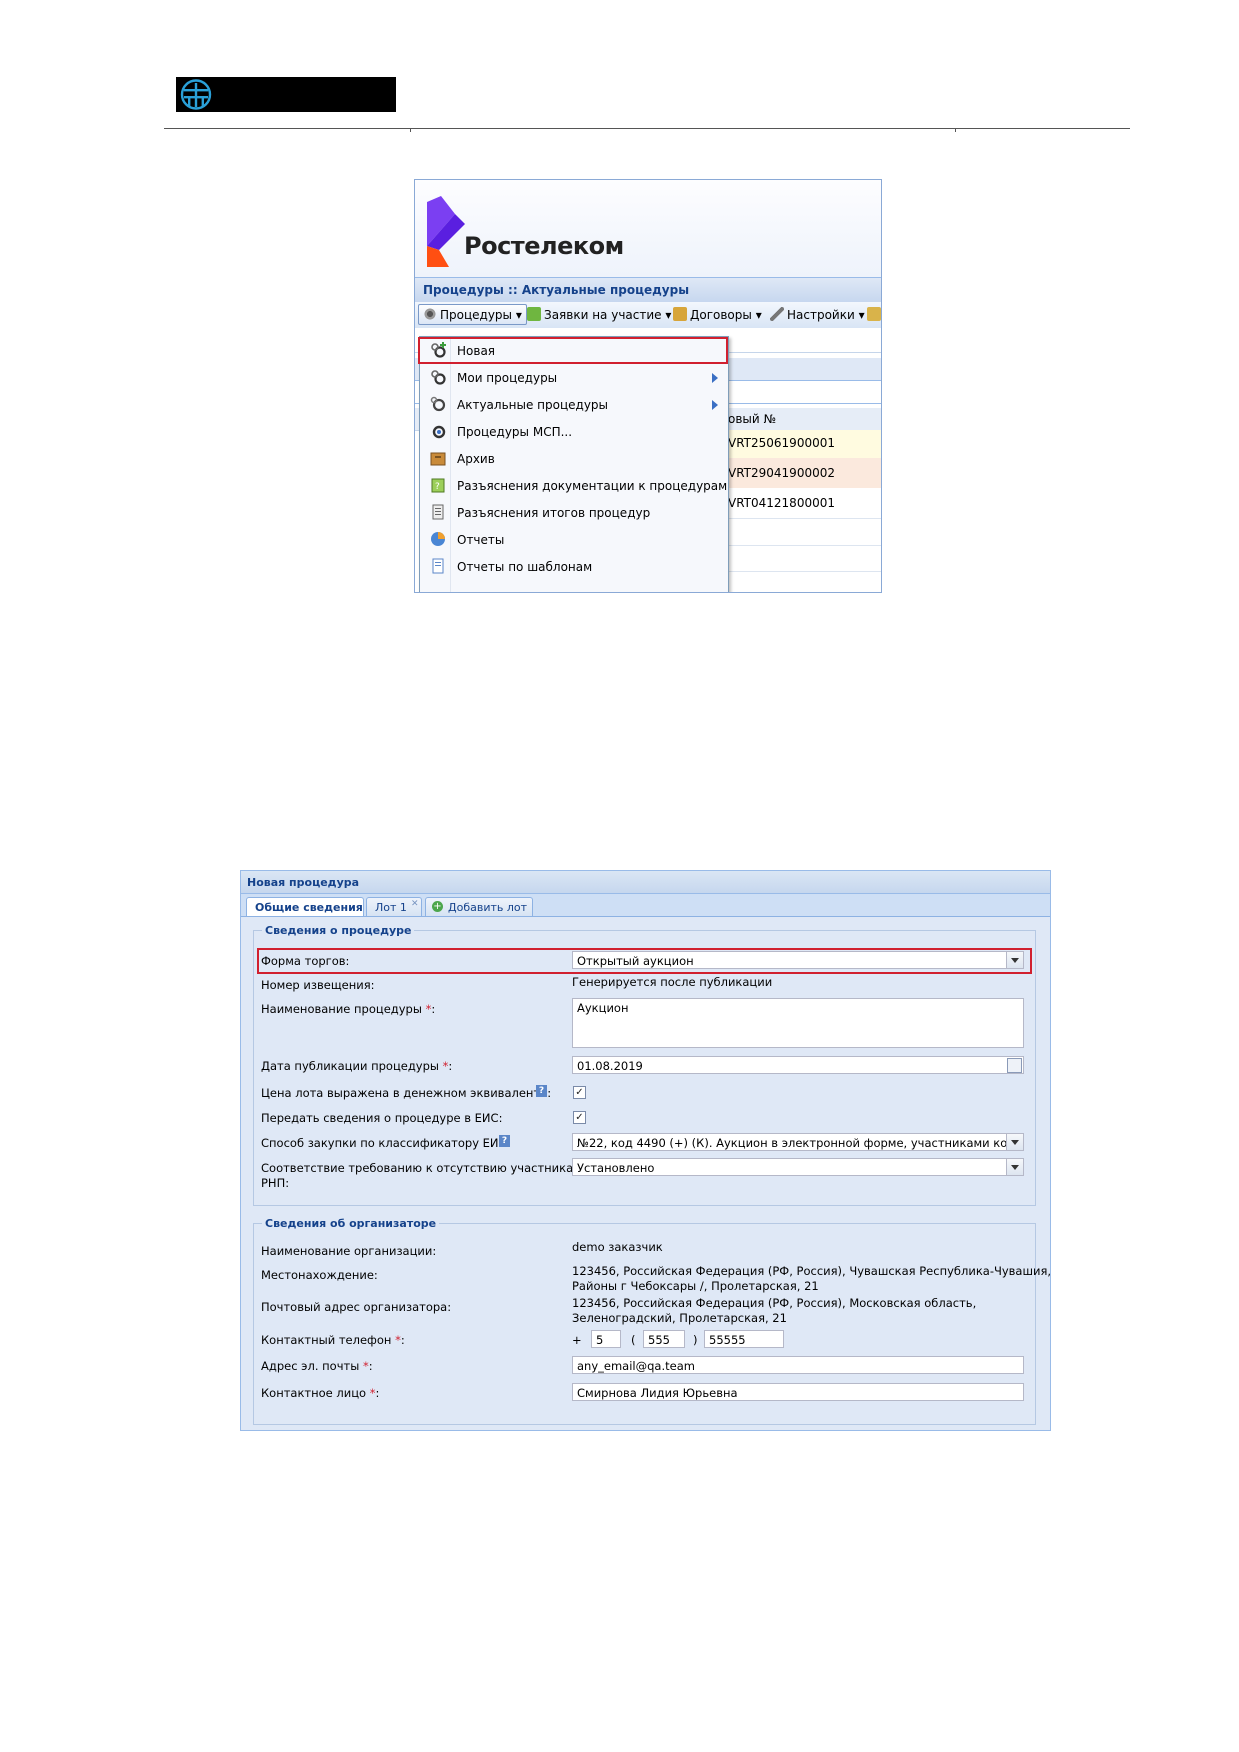 This screenshot has height=1752, width=1239. What do you see at coordinates (577, 1340) in the screenshot?
I see `phone-plus-sign: +` at bounding box center [577, 1340].